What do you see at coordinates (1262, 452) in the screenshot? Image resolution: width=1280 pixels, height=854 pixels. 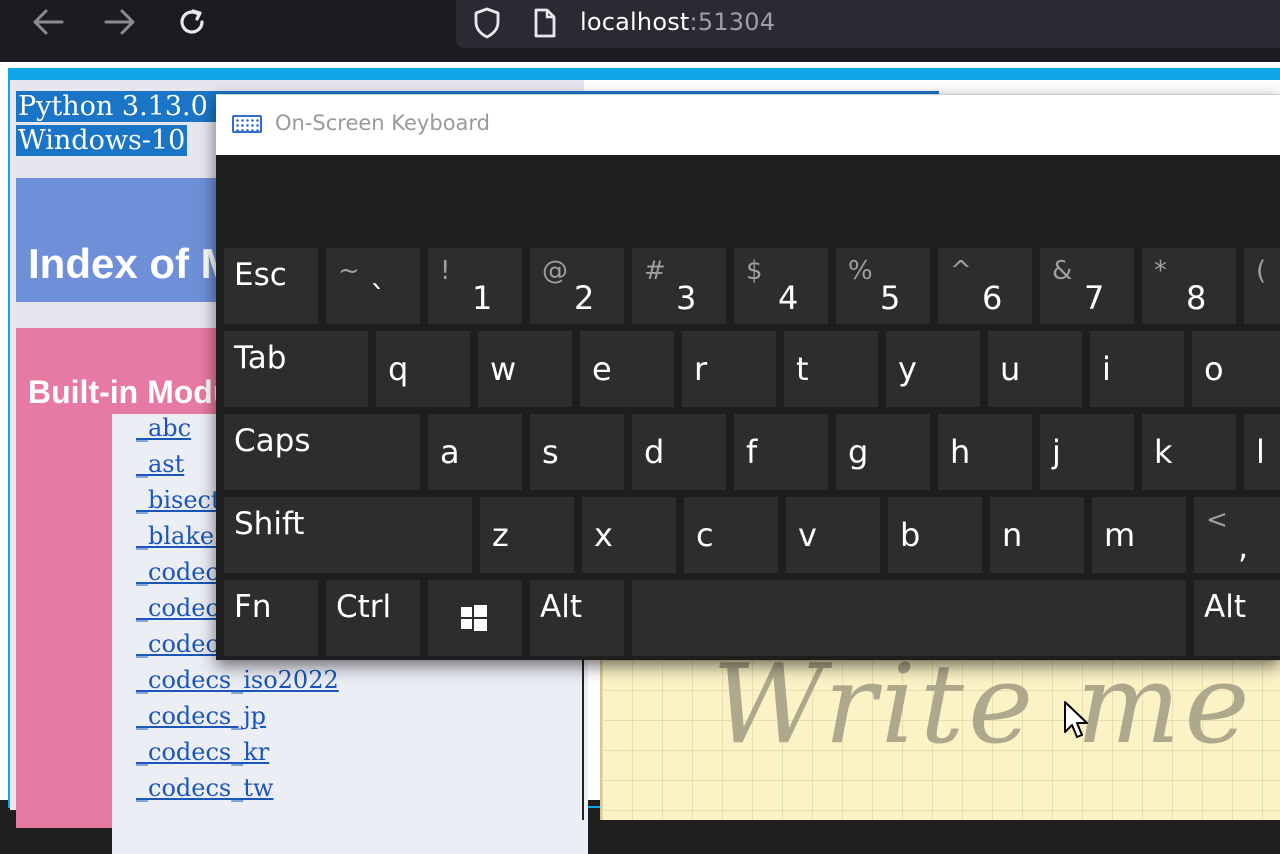 I see `key-l: l` at bounding box center [1262, 452].